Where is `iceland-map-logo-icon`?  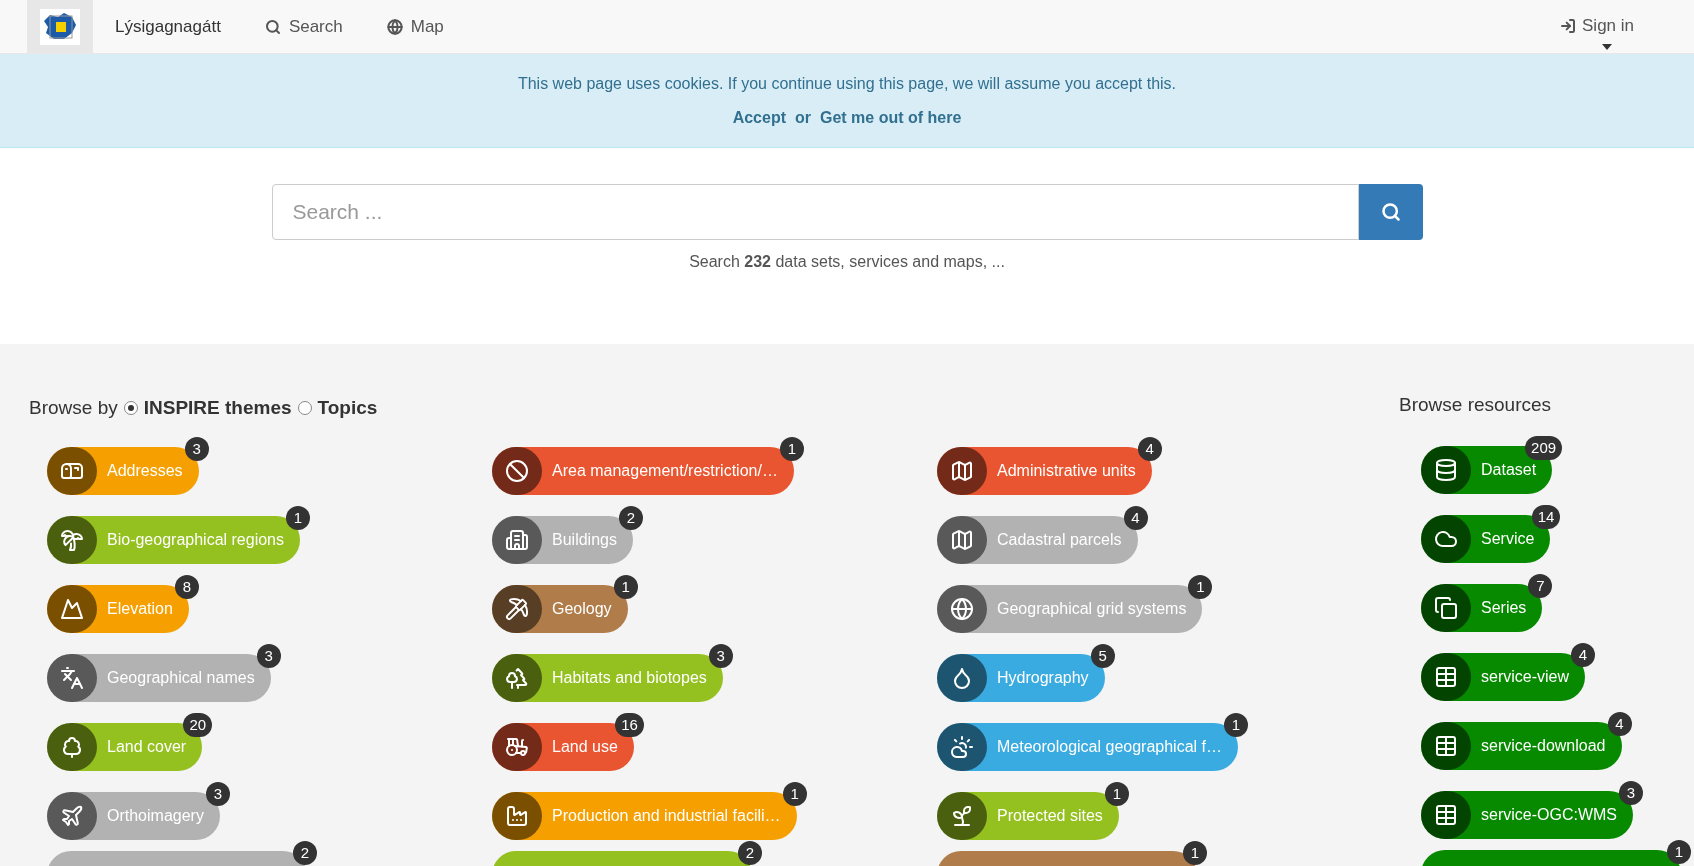
iceland-map-logo-icon is located at coordinates (60, 26).